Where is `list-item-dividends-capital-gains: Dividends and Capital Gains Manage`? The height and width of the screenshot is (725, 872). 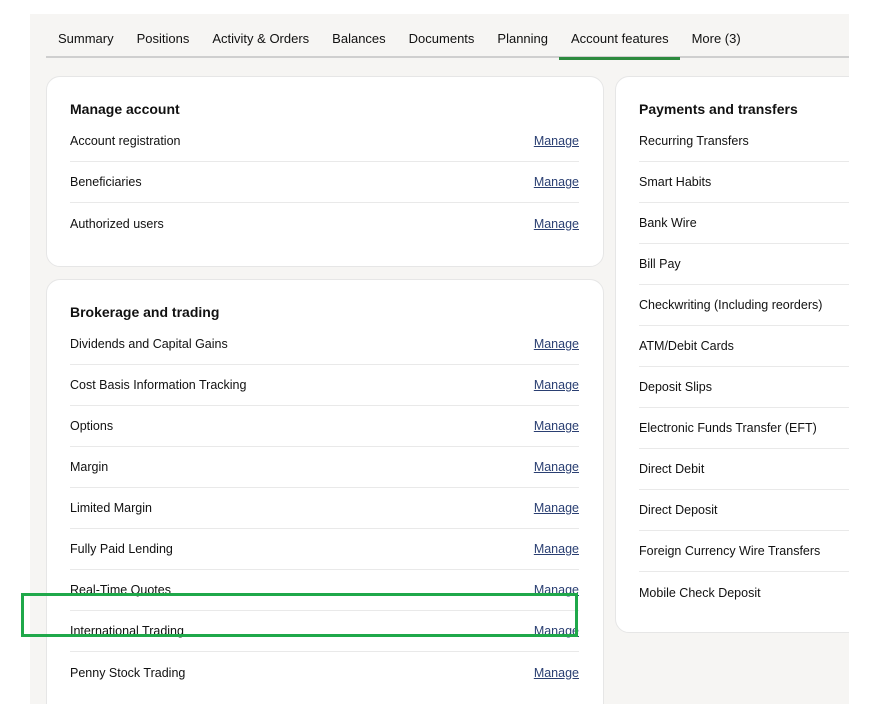
list-item-dividends-capital-gains: Dividends and Capital Gains Manage is located at coordinates (324, 344).